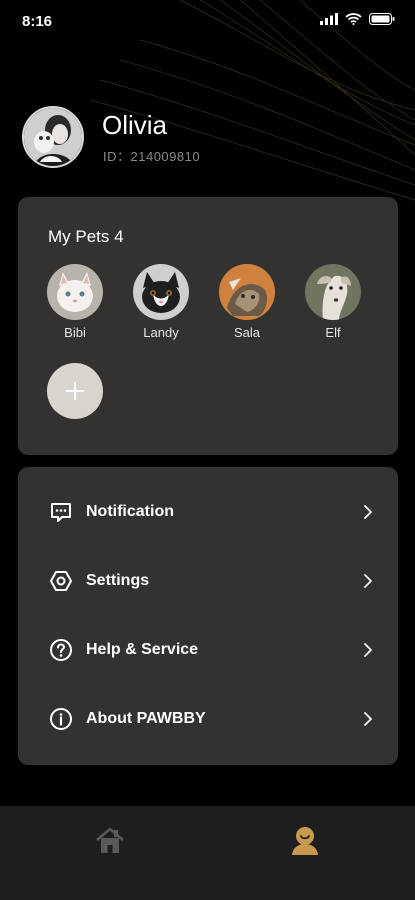 This screenshot has height=900, width=415. What do you see at coordinates (353, 19) in the screenshot?
I see `wifi-icon` at bounding box center [353, 19].